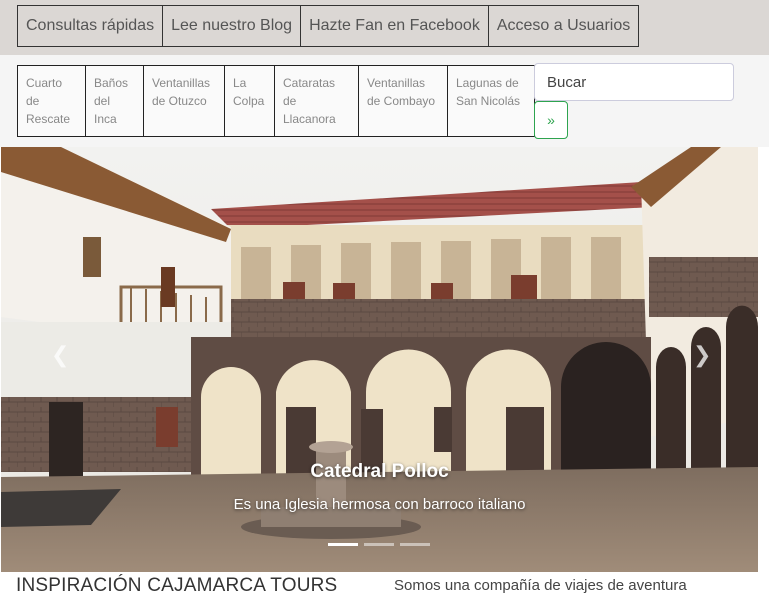 This screenshot has height=598, width=769. I want to click on destination-lagunas-san-nicolas: Lagunas de San Nicolás, so click(491, 101).